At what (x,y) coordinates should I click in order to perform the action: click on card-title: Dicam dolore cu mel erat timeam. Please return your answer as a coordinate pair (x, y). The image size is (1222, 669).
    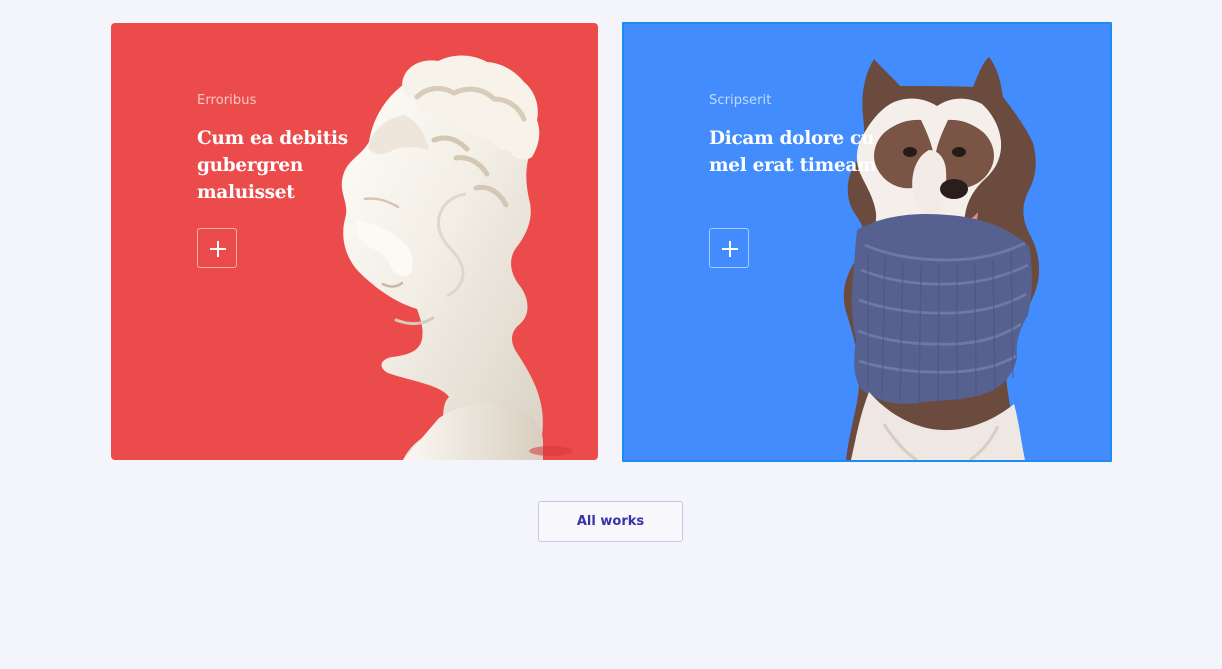
    Looking at the image, I should click on (793, 152).